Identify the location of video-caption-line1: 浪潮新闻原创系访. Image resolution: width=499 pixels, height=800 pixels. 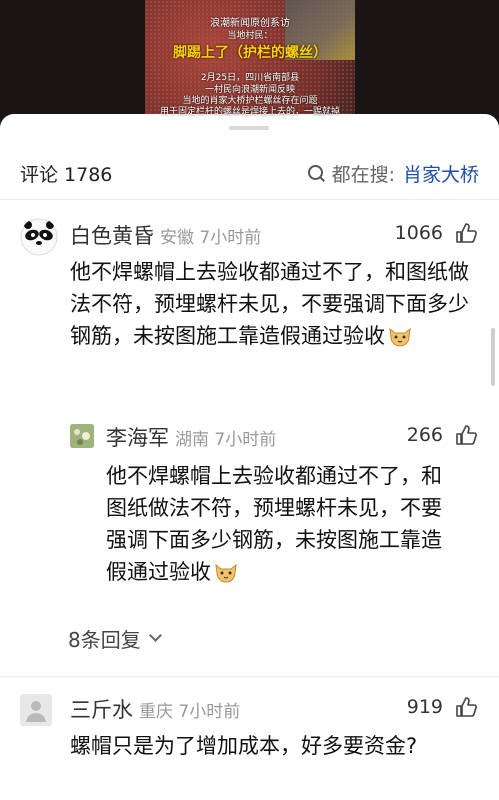
(250, 23).